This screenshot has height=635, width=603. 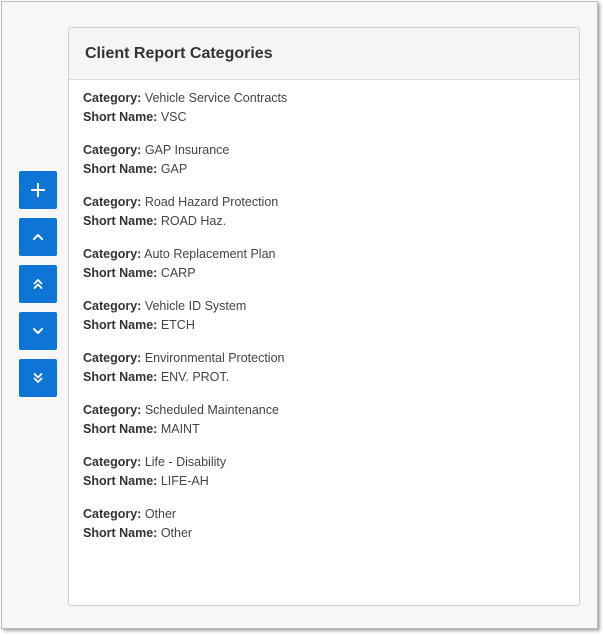 I want to click on move-to-top-button, so click(x=38, y=284).